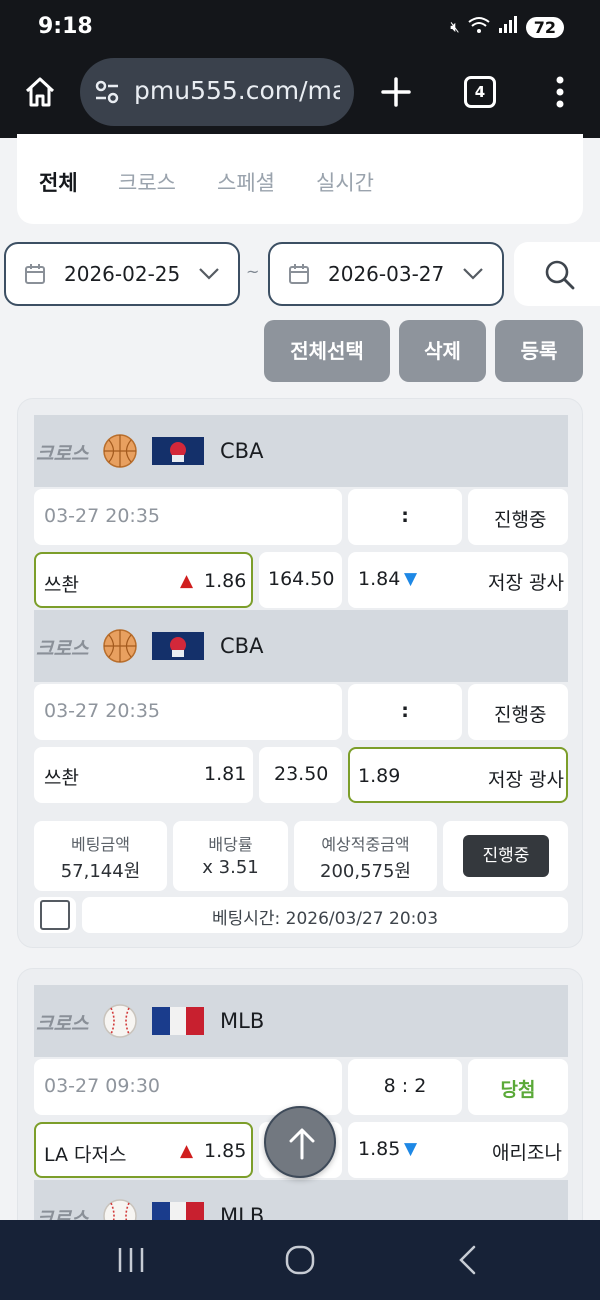 The height and width of the screenshot is (1300, 600). Describe the element at coordinates (120, 1021) in the screenshot. I see `baseball-icon` at that location.